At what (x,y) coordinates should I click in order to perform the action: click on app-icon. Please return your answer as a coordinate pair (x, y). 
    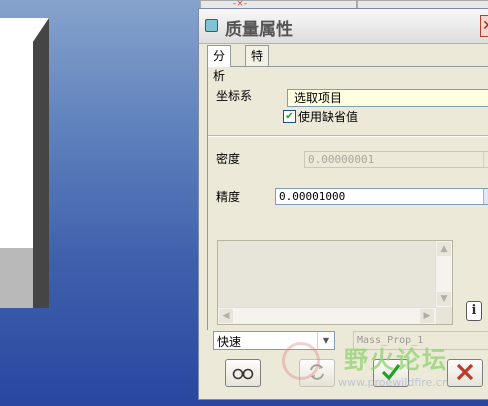
    Looking at the image, I should click on (211, 25).